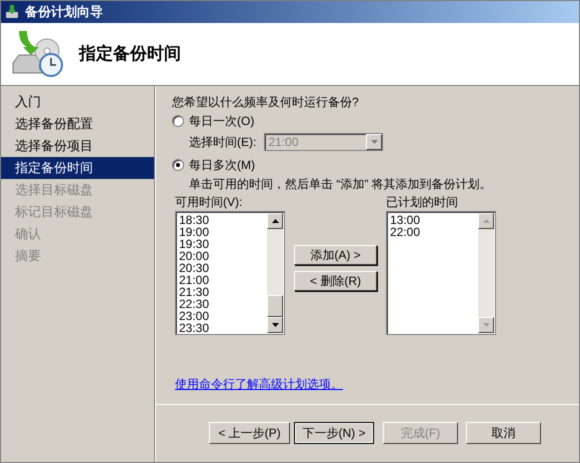 The height and width of the screenshot is (463, 580). I want to click on available-times-list: 18:30 19:00 19:30 20:00 20:30 21:00 21:30 22:30 23:00 23:30, so click(230, 273).